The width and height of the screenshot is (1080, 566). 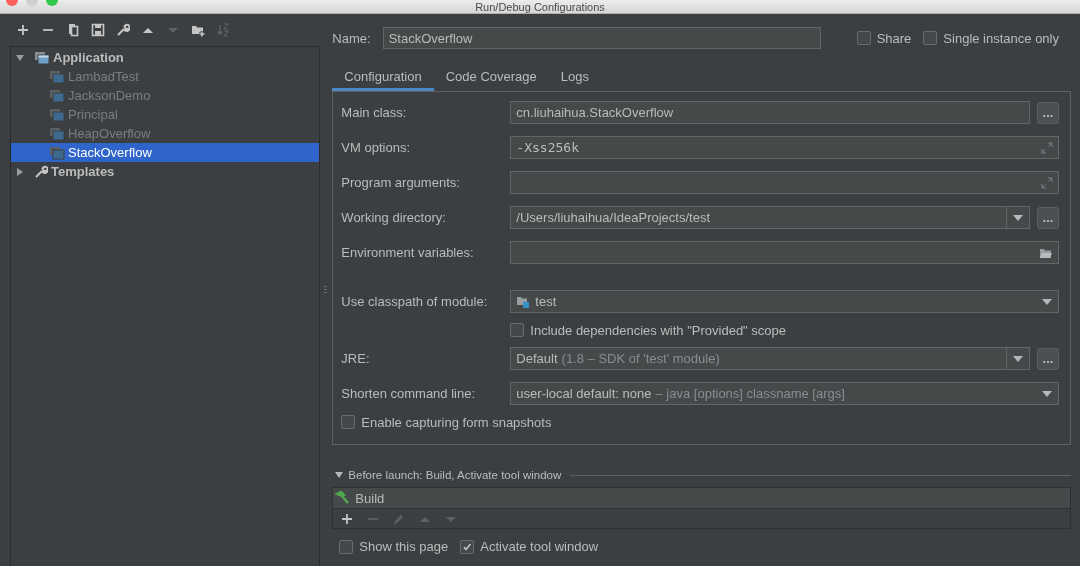 I want to click on field-label: VM options:, so click(x=376, y=147).